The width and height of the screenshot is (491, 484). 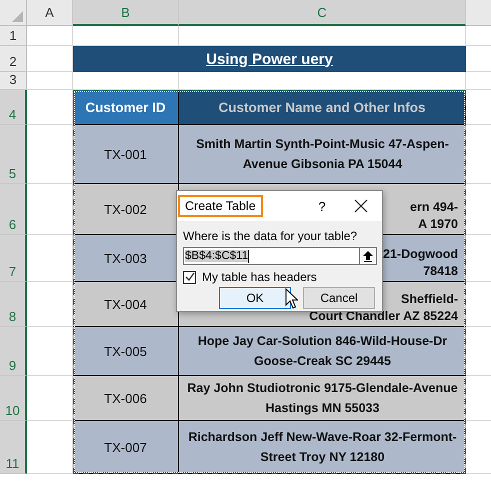 I want to click on table-cell: Smith Martin Synth-Point-Music 47-Aspen-Avenue Gibsonia PA 15044, so click(x=322, y=154).